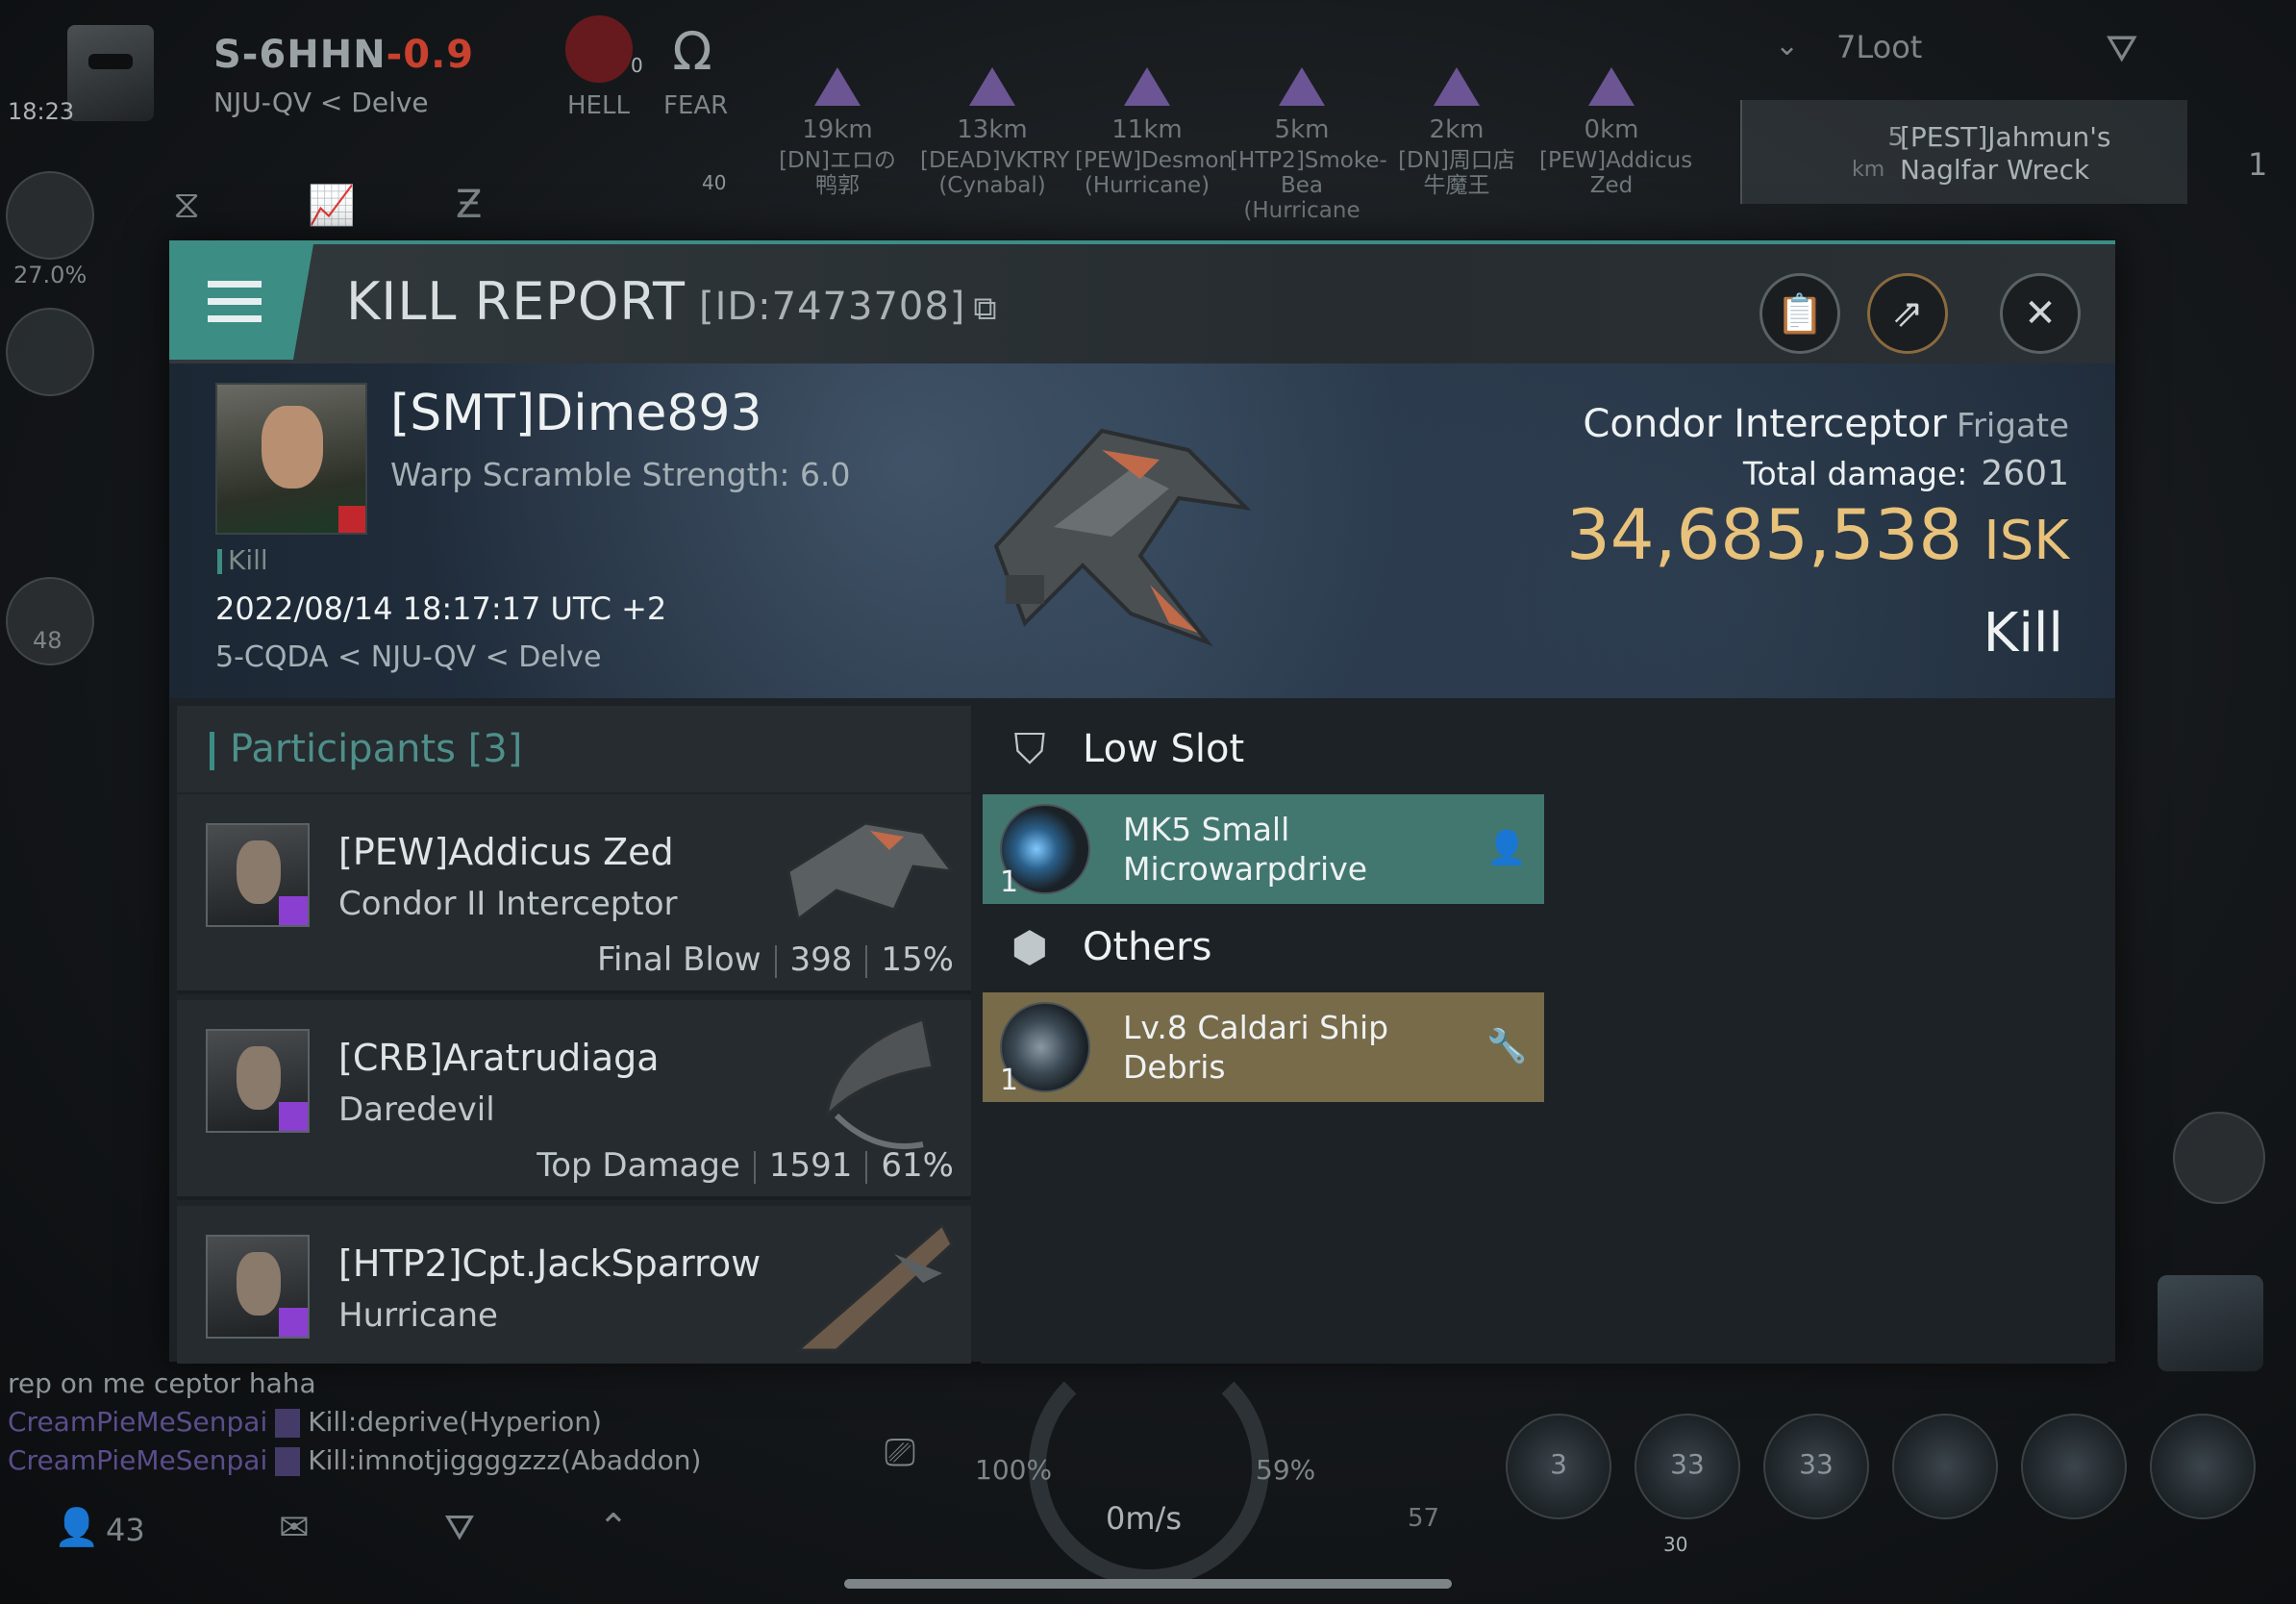 The image size is (2296, 1604). I want to click on chart-icon: 📈, so click(332, 205).